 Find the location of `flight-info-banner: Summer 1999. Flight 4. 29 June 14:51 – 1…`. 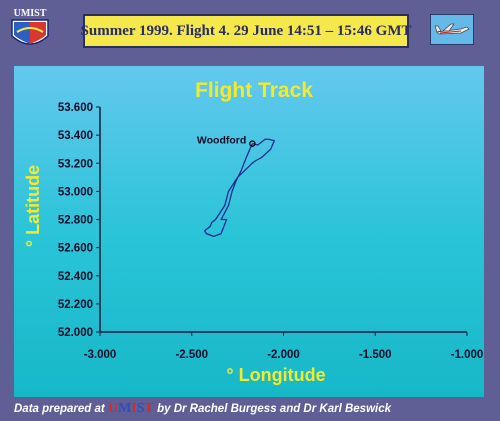

flight-info-banner: Summer 1999. Flight 4. 29 June 14:51 – 1… is located at coordinates (246, 31).